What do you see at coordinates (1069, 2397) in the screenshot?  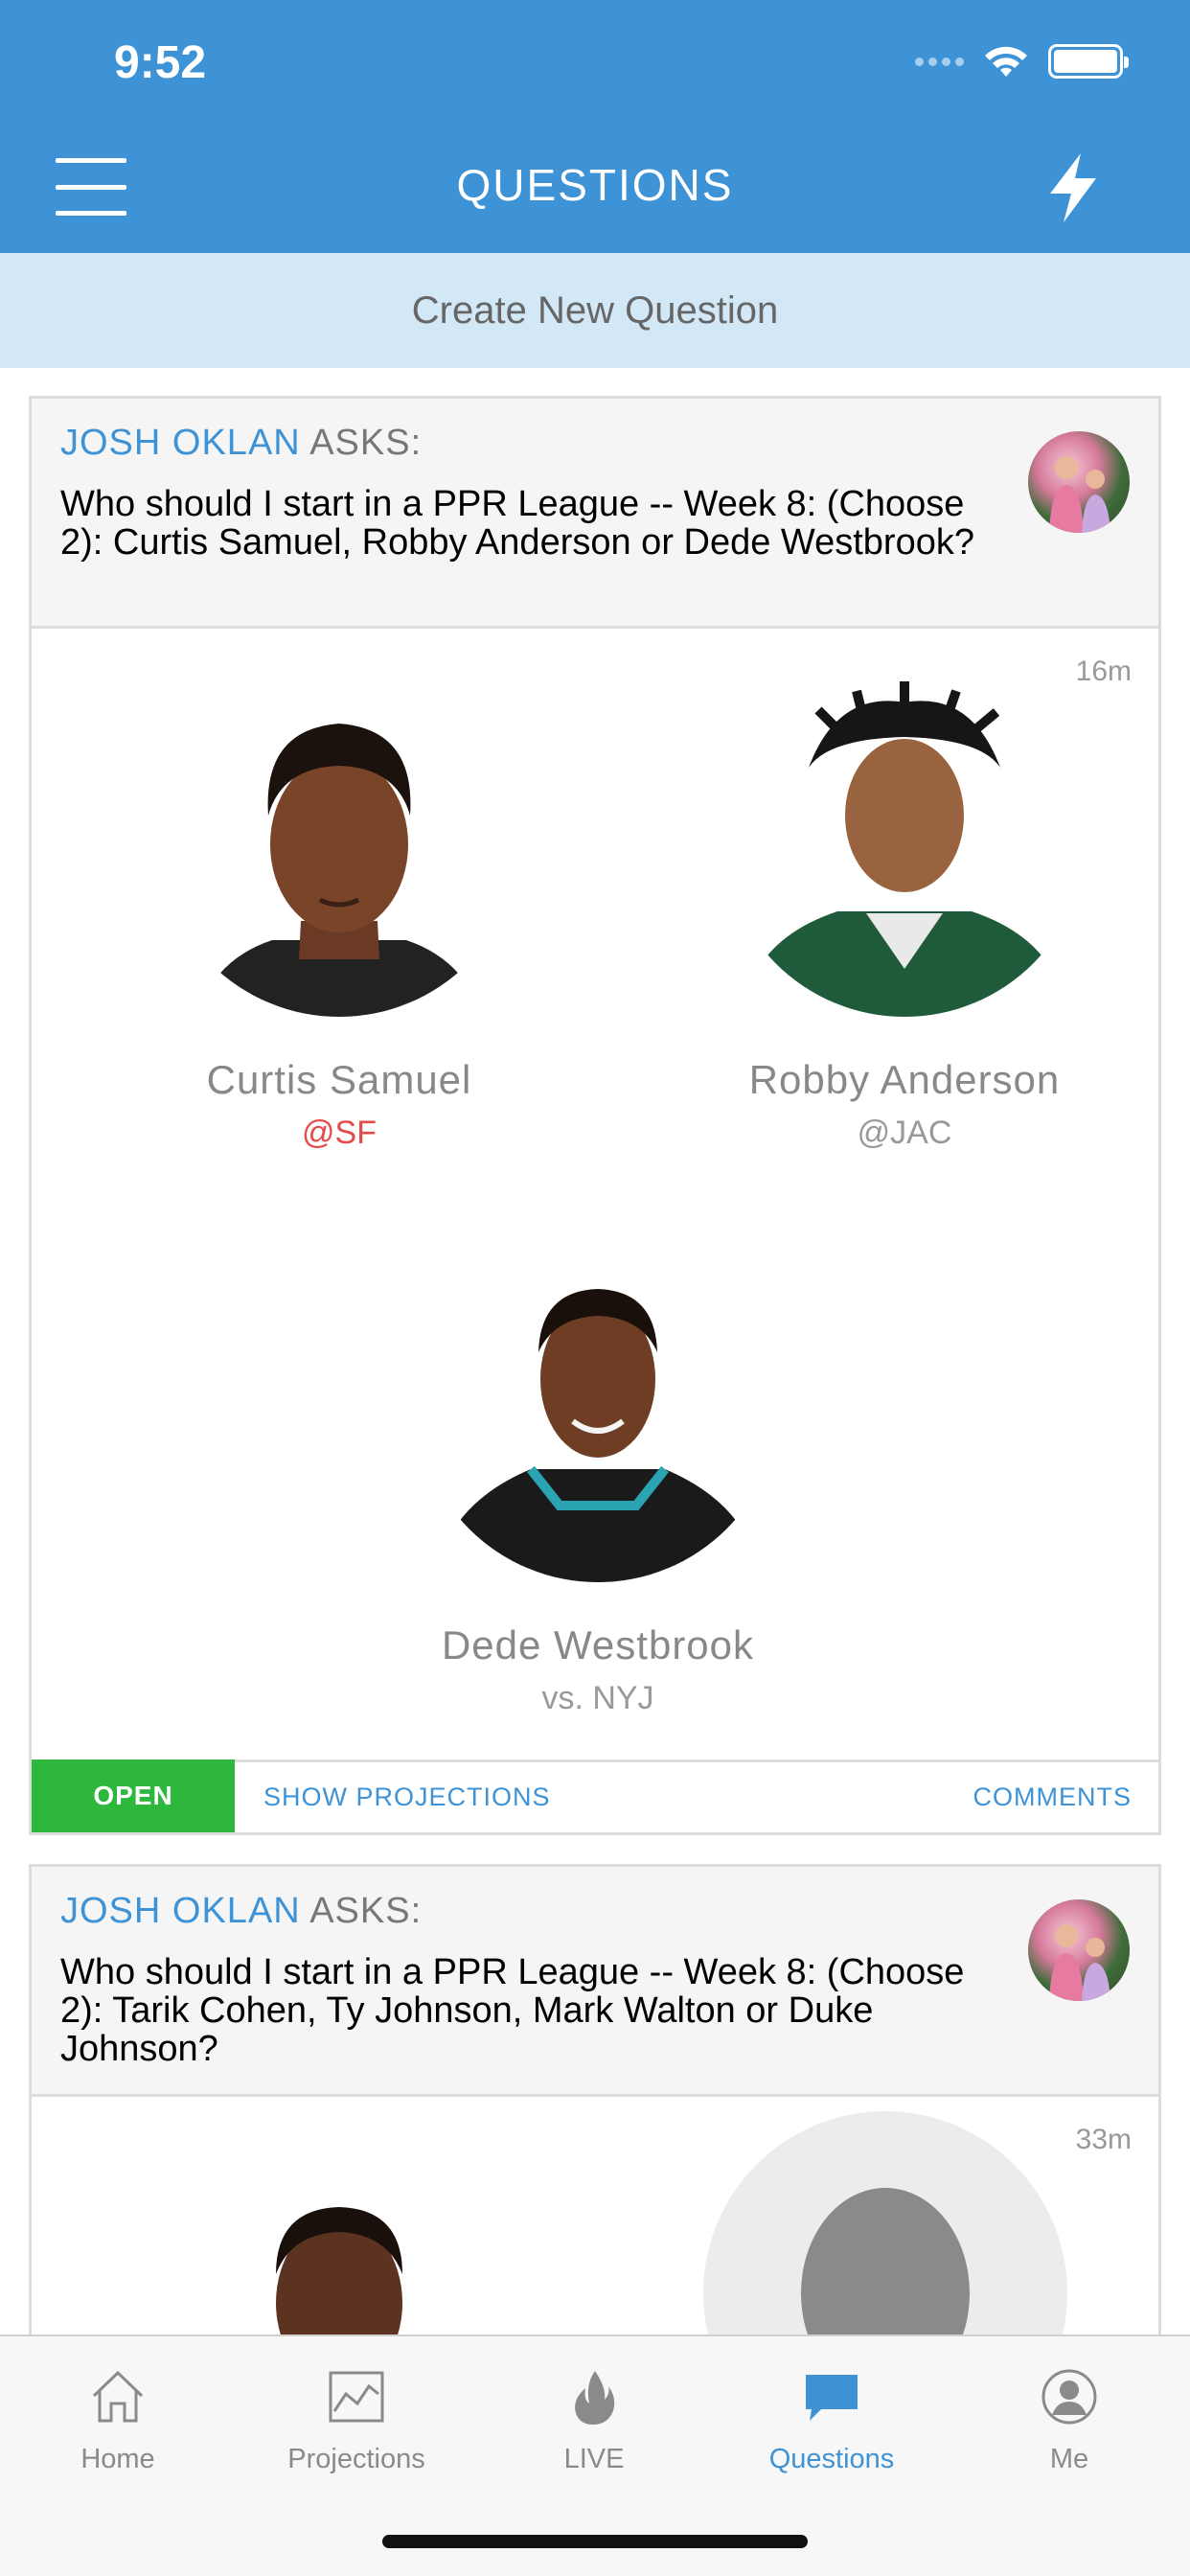 I see `profile-icon` at bounding box center [1069, 2397].